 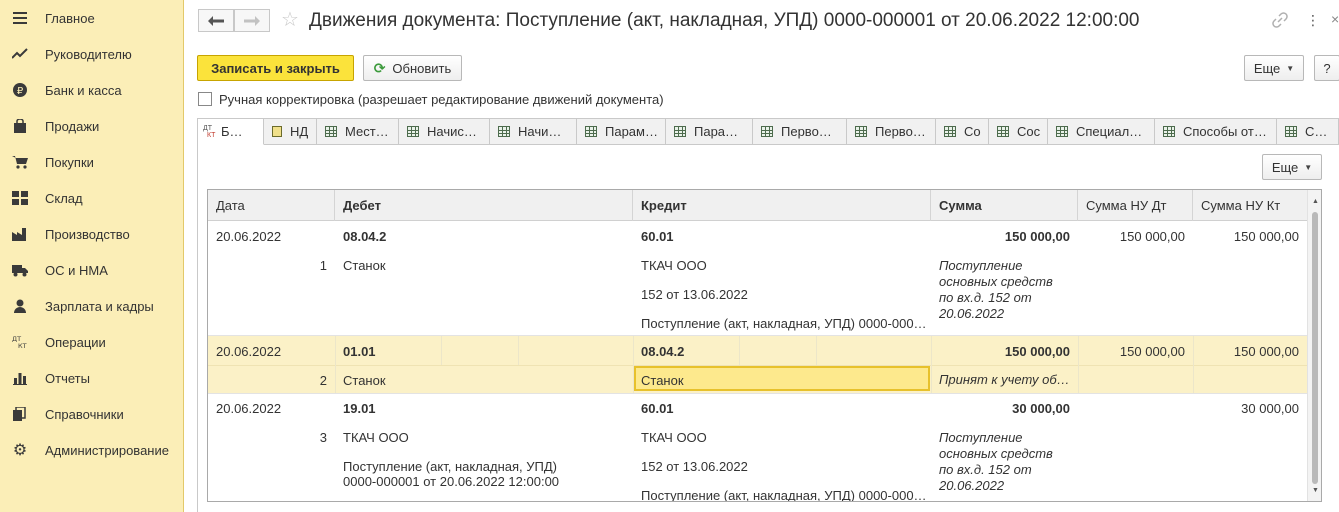 I want to click on sidebar-item-production: Производство, so click(x=92, y=234).